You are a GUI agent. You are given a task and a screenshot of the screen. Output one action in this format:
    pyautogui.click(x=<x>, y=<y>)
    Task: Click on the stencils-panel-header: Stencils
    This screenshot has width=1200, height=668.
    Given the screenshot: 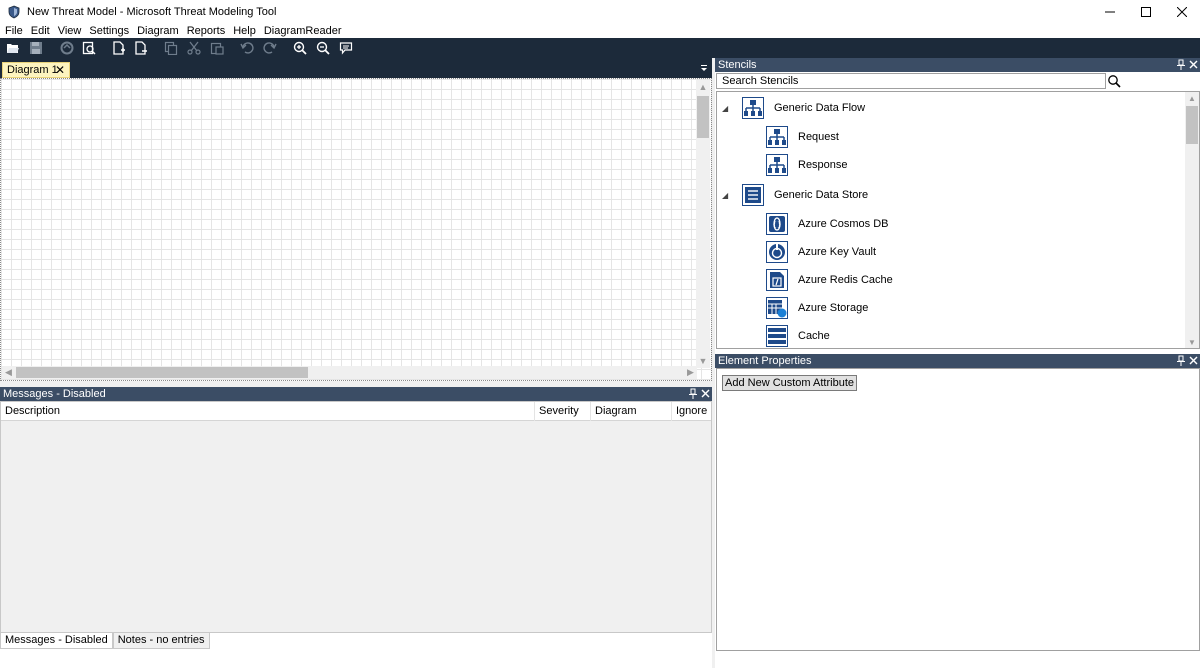 What is the action you would take?
    pyautogui.click(x=957, y=65)
    